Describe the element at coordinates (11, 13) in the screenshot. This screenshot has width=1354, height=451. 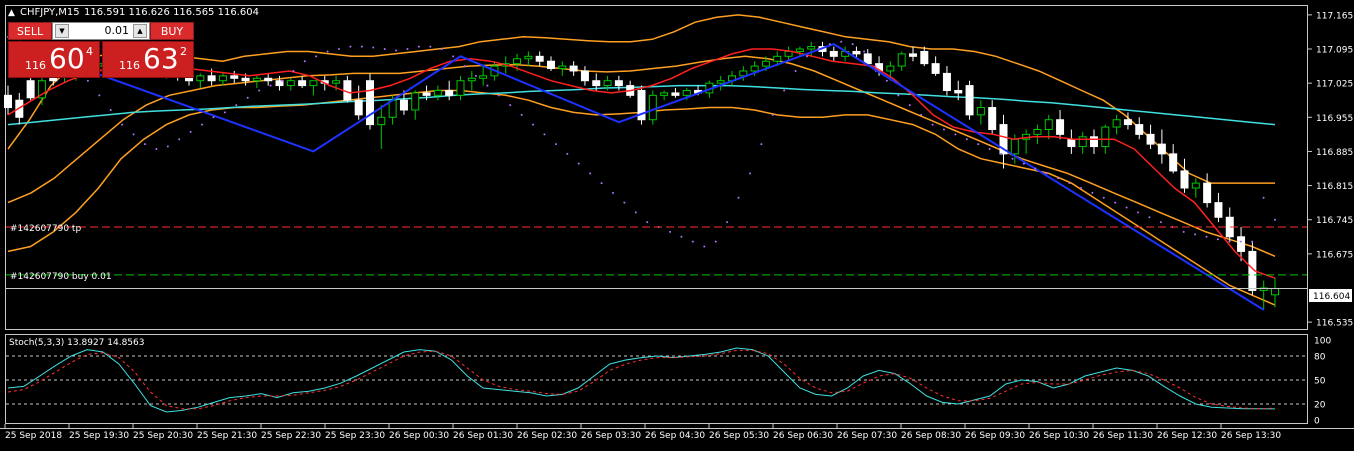
I see `collapse-arrow-icon: ▲` at that location.